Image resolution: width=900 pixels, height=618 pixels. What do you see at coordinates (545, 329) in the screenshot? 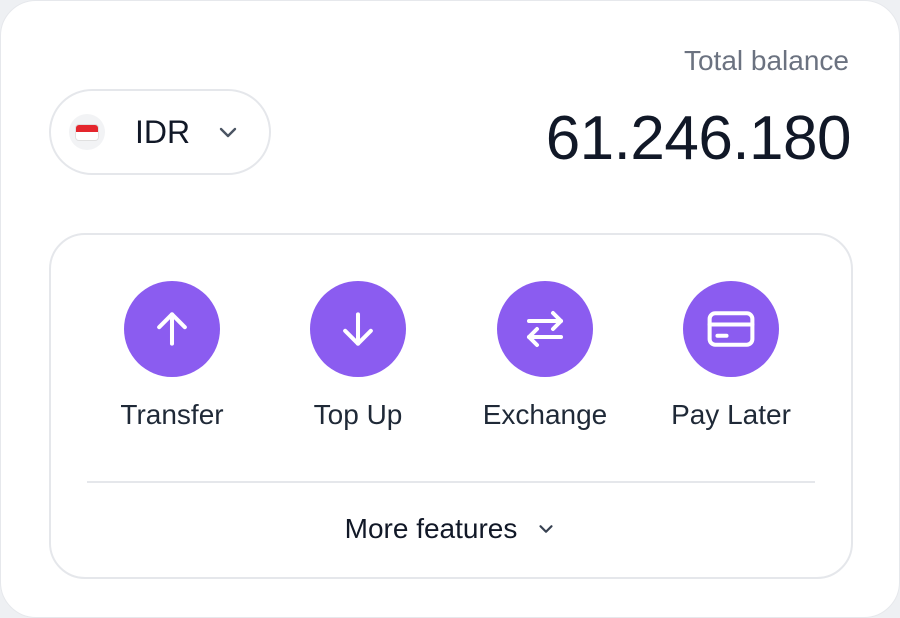
I see `swap-arrows-icon` at bounding box center [545, 329].